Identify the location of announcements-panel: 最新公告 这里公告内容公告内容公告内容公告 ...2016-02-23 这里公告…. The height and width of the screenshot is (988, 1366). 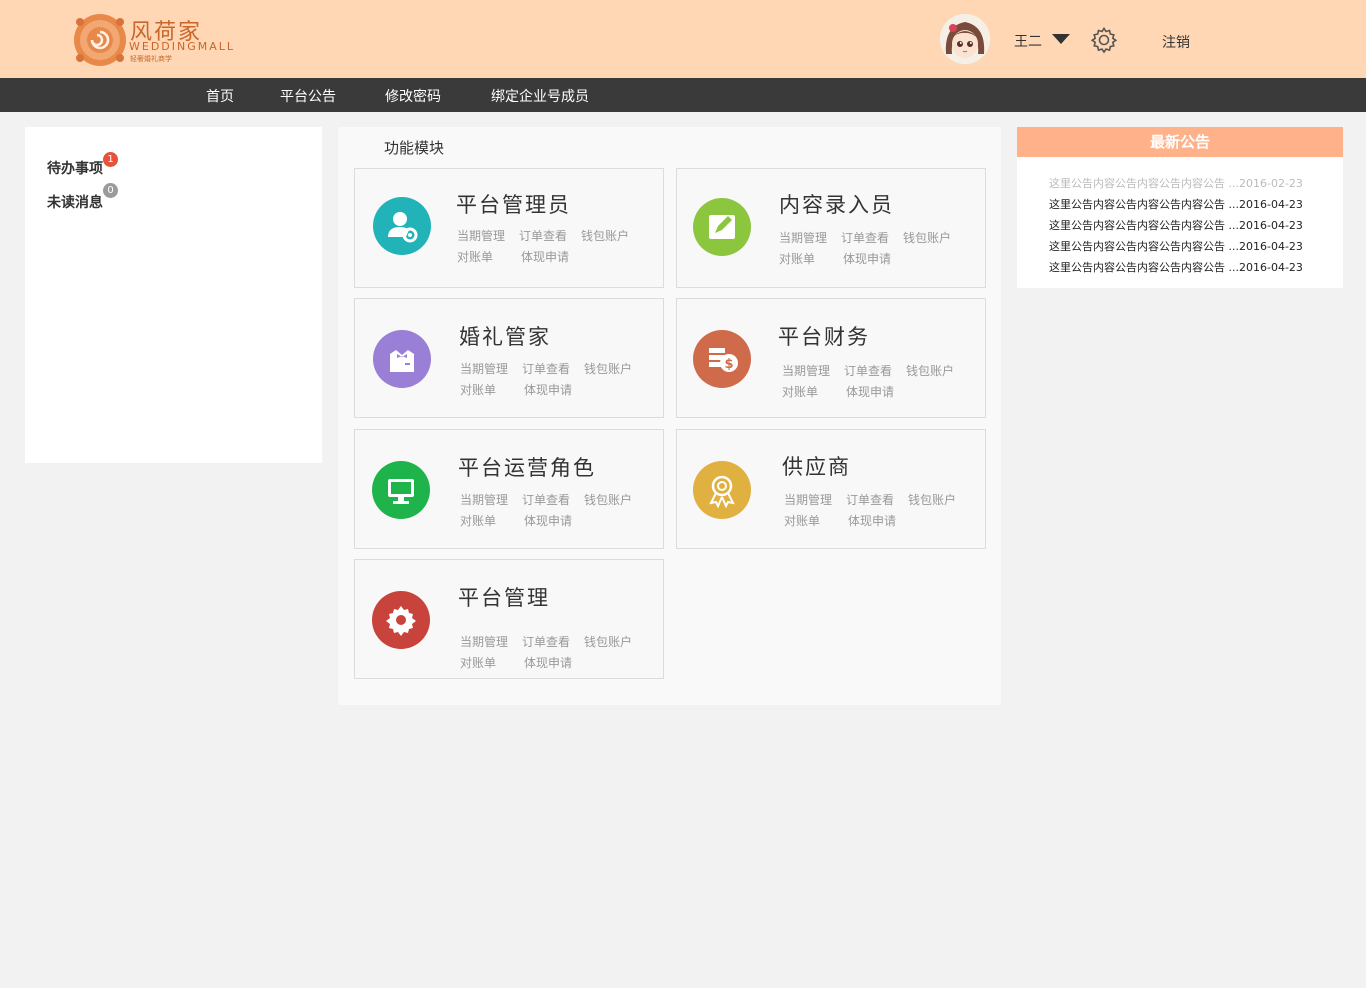
(1180, 207).